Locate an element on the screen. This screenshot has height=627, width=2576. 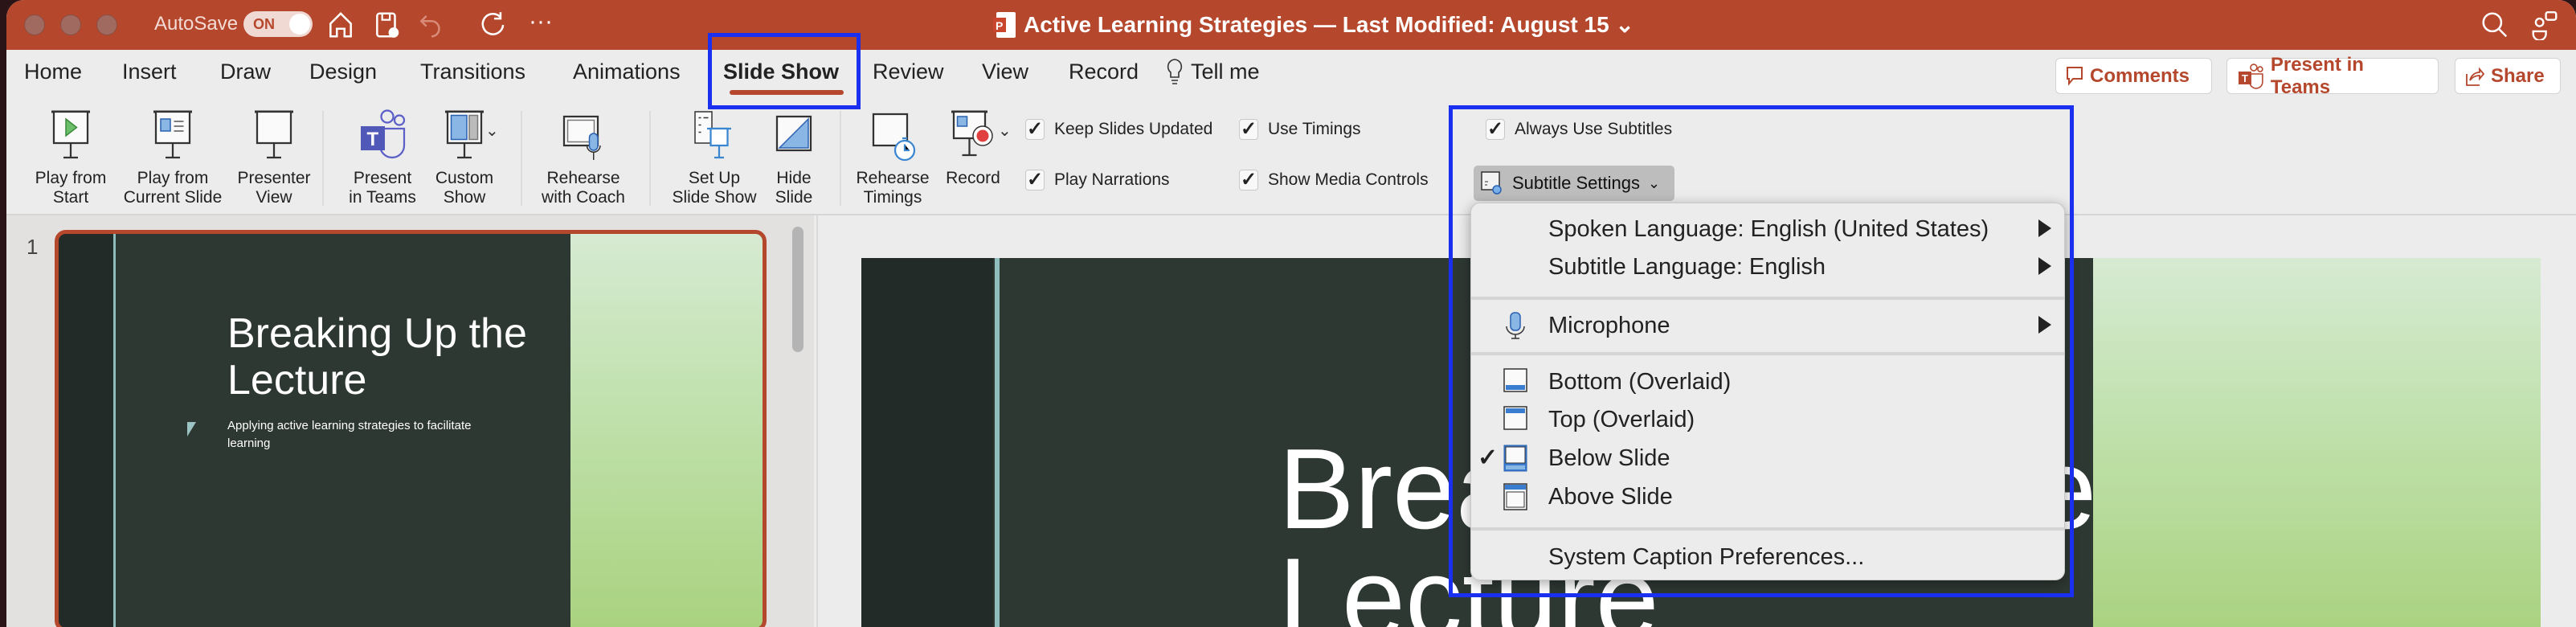
tab-draw: Draw is located at coordinates (246, 71).